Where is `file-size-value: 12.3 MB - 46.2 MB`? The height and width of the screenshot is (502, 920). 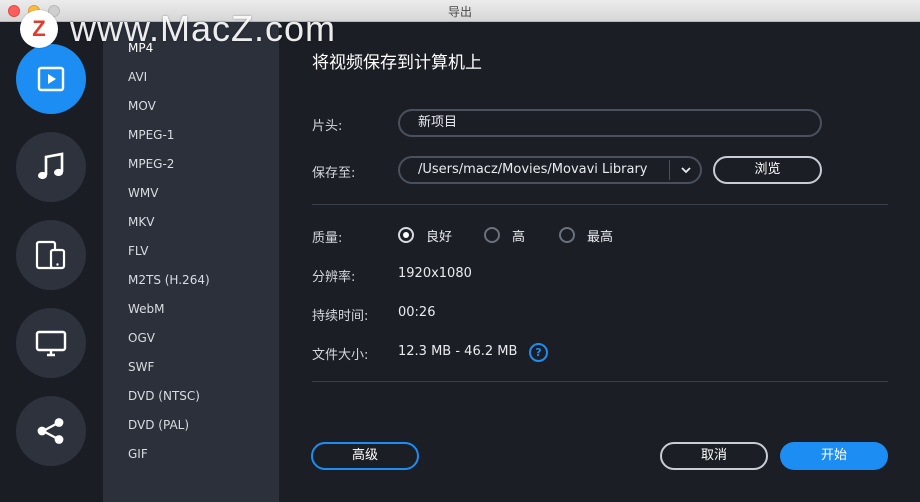
file-size-value: 12.3 MB - 46.2 MB is located at coordinates (458, 351).